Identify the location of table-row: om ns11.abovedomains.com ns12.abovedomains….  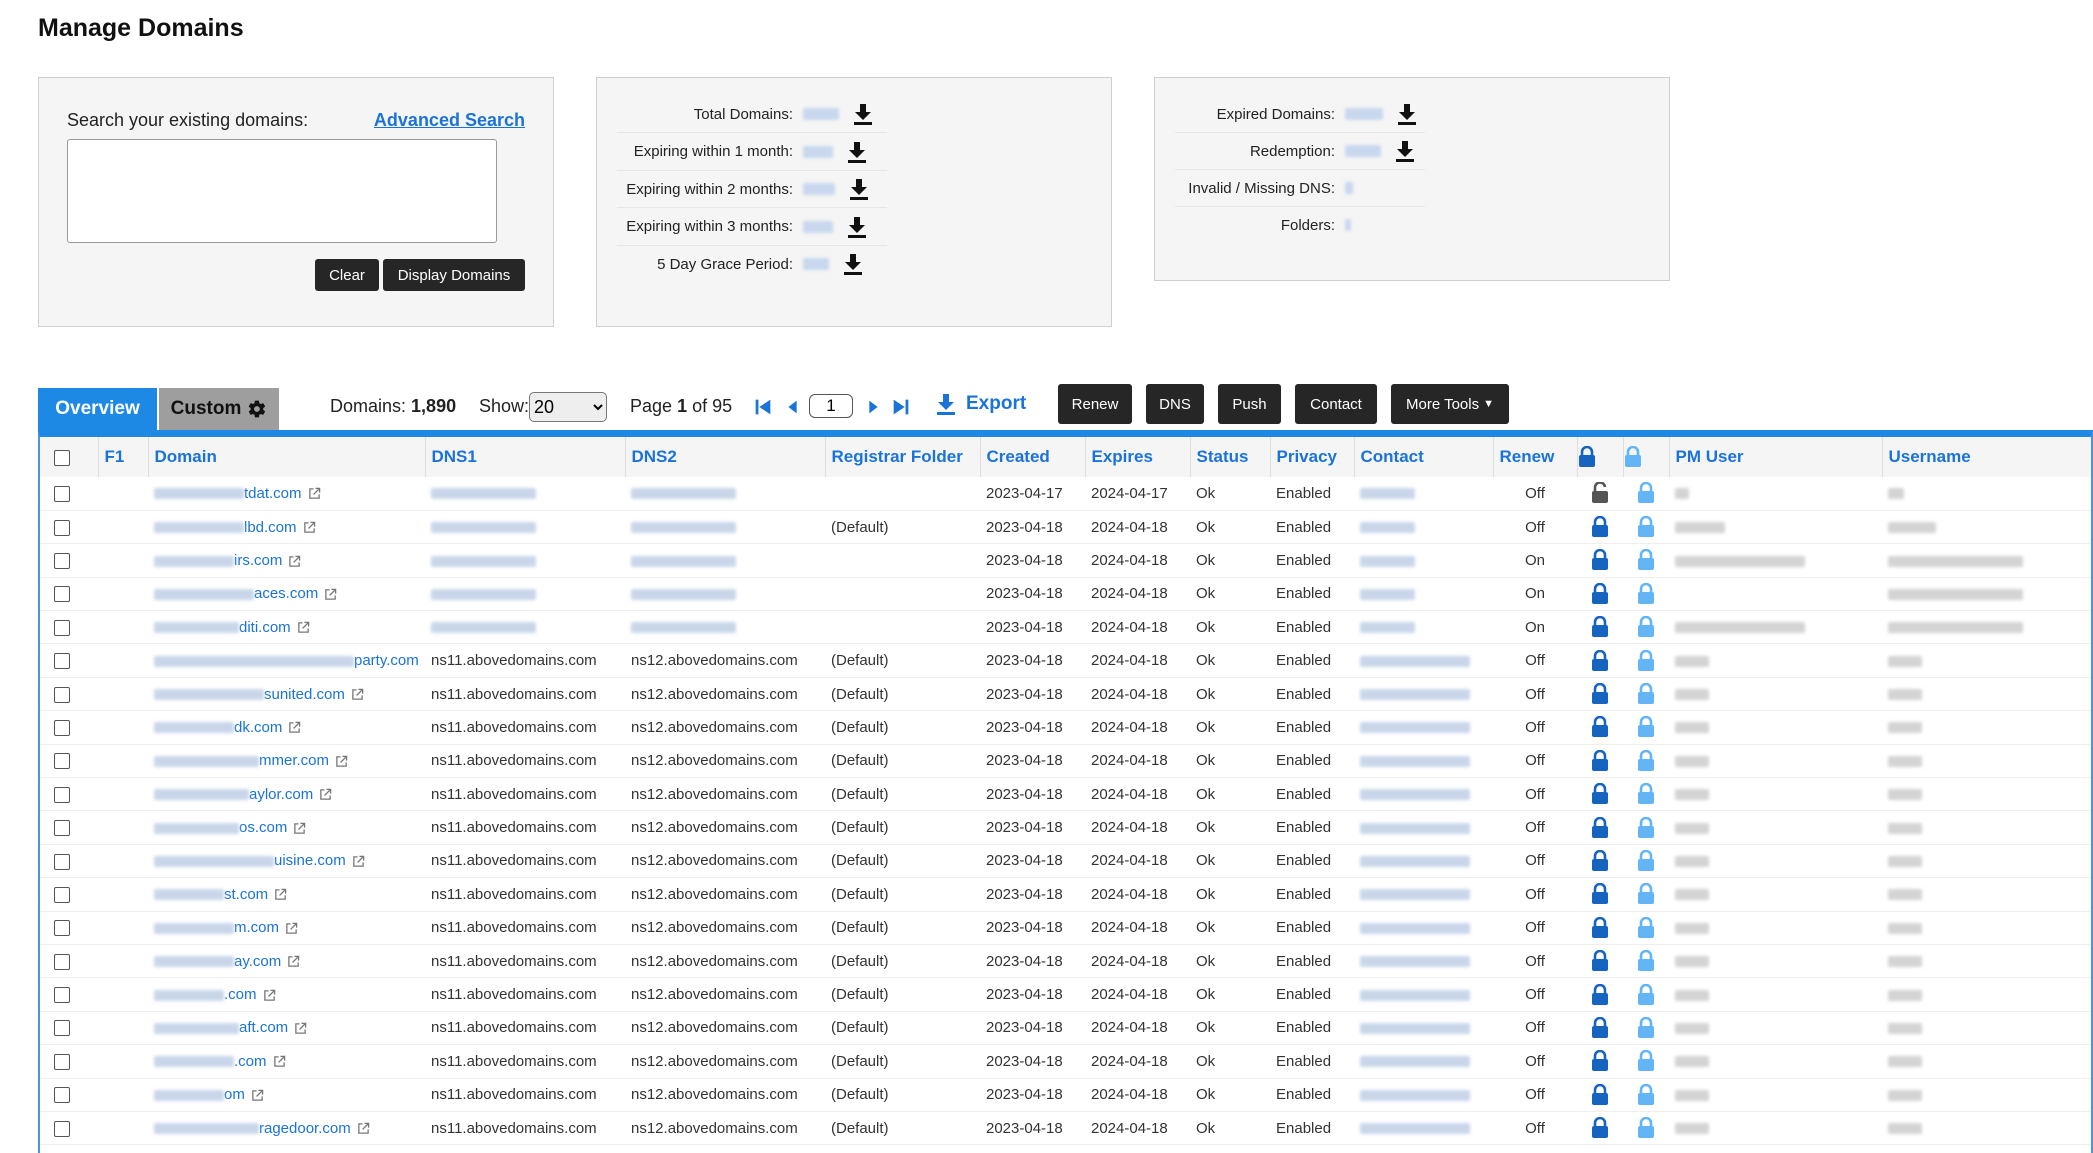
(1065, 1095).